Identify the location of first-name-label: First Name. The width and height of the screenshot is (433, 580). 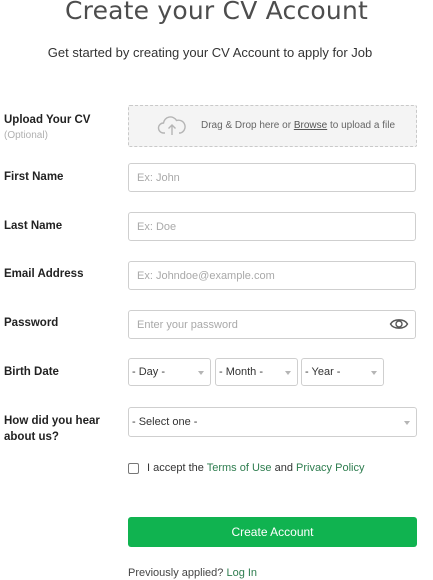
(34, 177).